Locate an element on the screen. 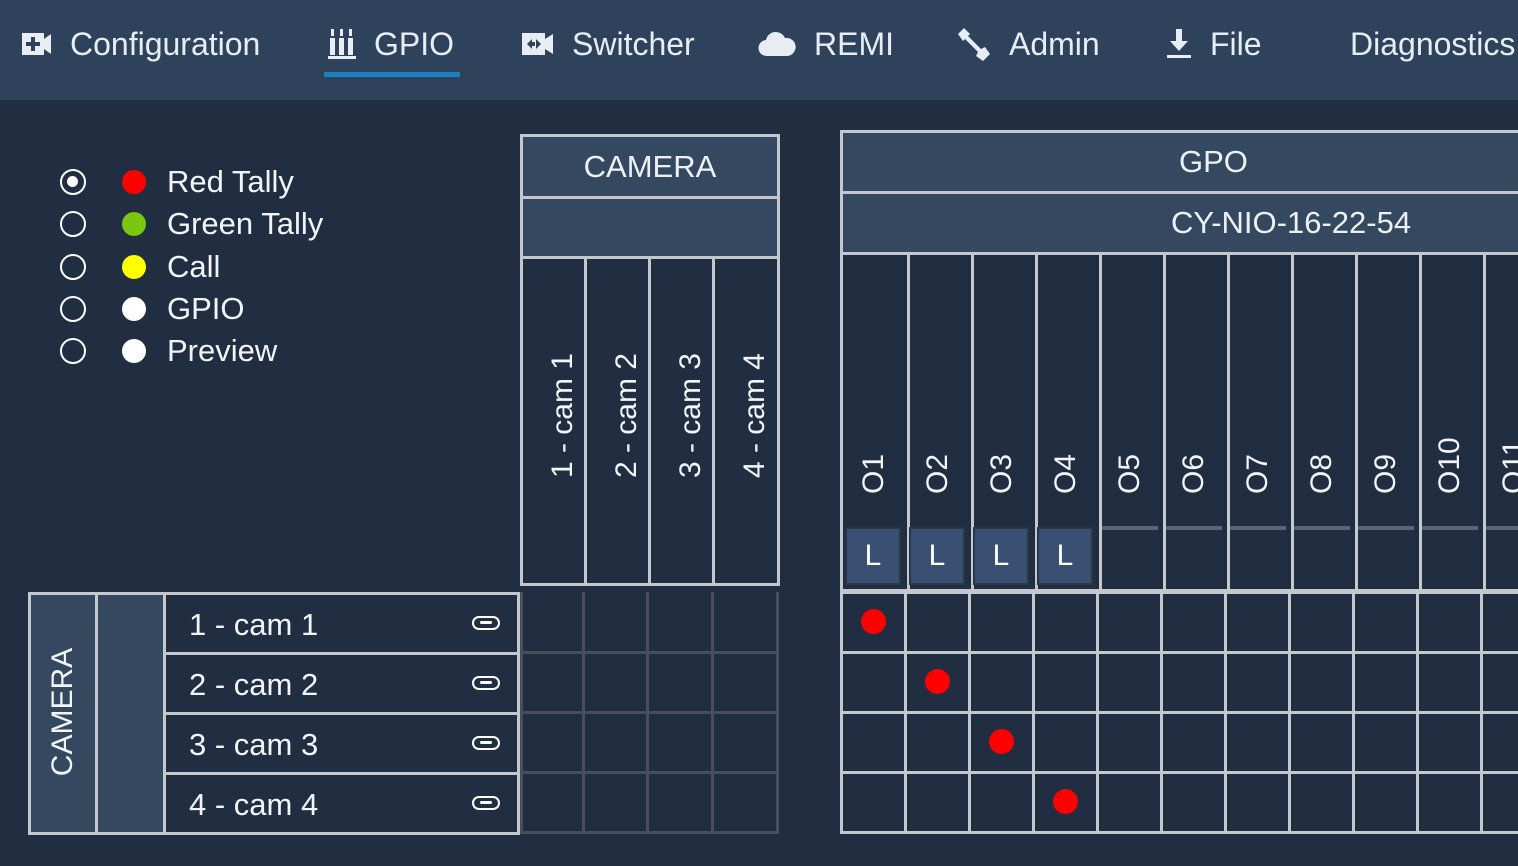 The width and height of the screenshot is (1518, 866). row-cam-4: 4 - cam 4 is located at coordinates (341, 803).